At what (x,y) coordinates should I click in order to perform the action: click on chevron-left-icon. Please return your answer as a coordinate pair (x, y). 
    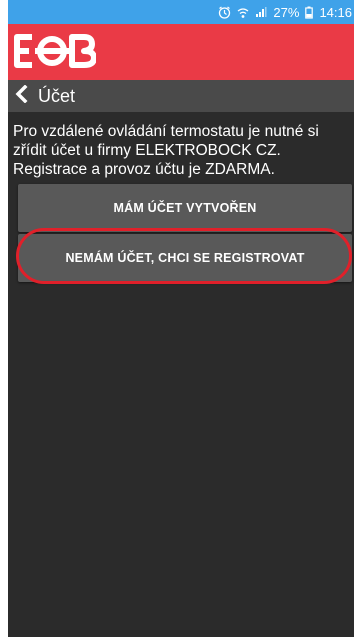
    Looking at the image, I should click on (21, 96).